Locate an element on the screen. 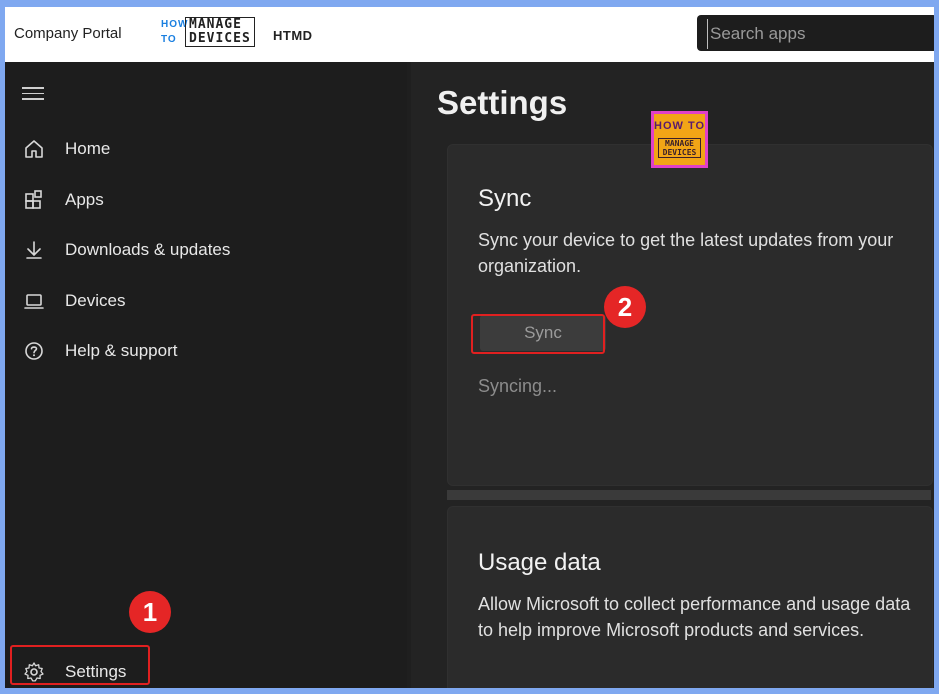 Image resolution: width=939 pixels, height=694 pixels. sidebar-item-help: Help & support is located at coordinates (206, 351).